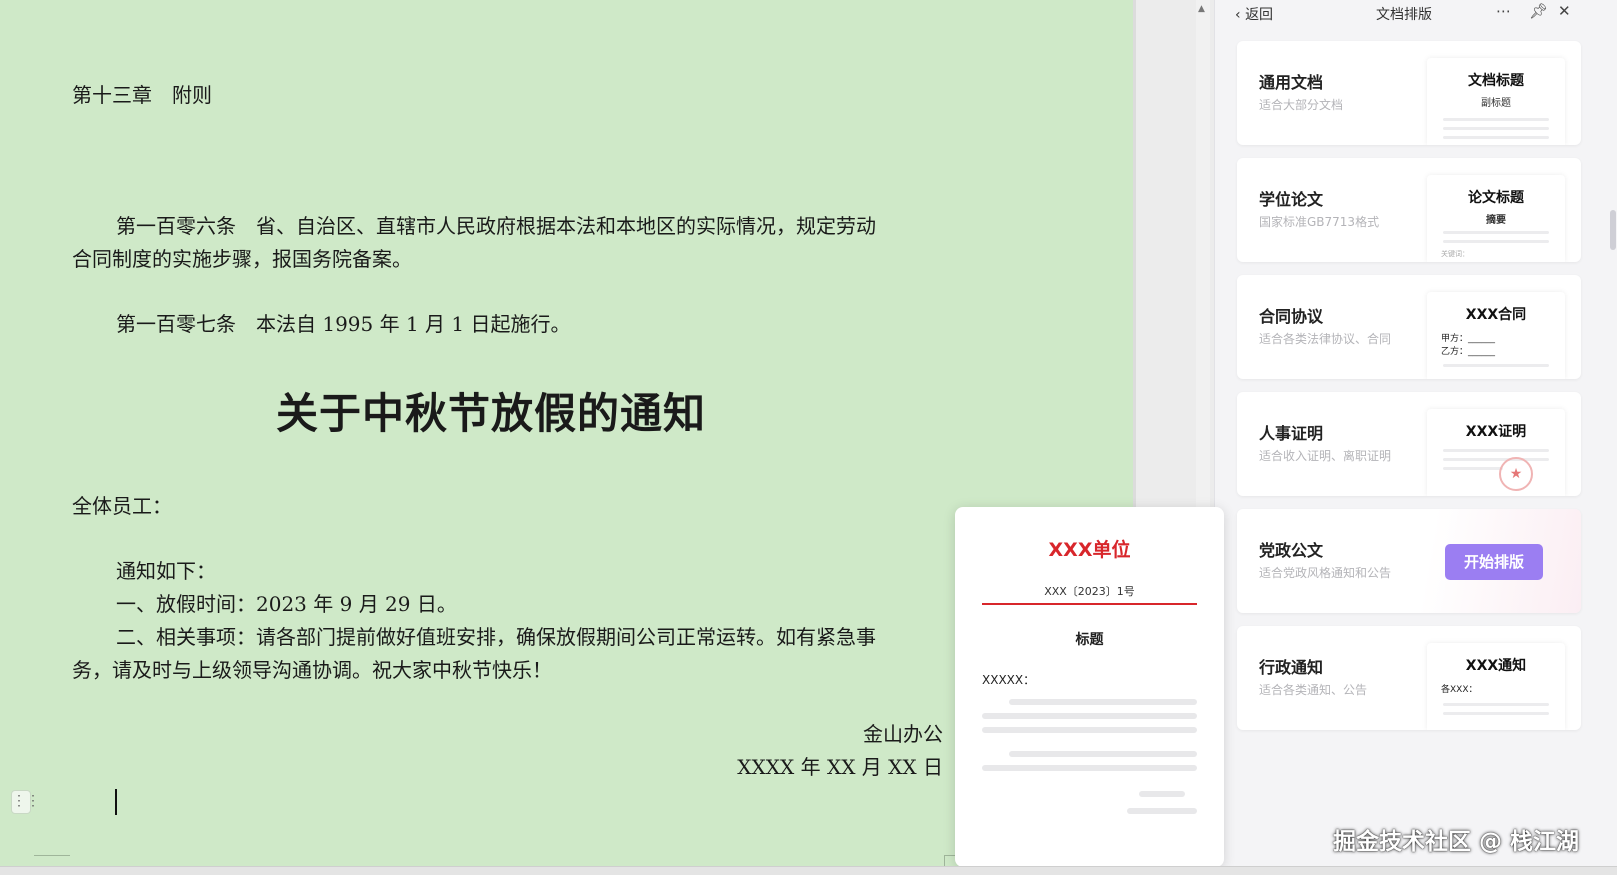 The width and height of the screenshot is (1617, 875). Describe the element at coordinates (1313, 690) in the screenshot. I see `card-desc: 适合各类通知、公告` at that location.